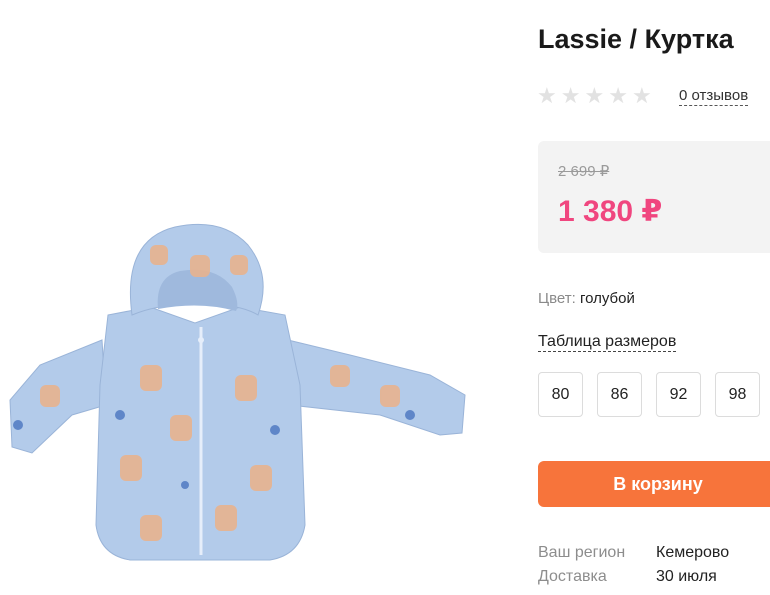 This screenshot has width=770, height=595. What do you see at coordinates (376, 387) in the screenshot?
I see `jacket-right-sleeve` at bounding box center [376, 387].